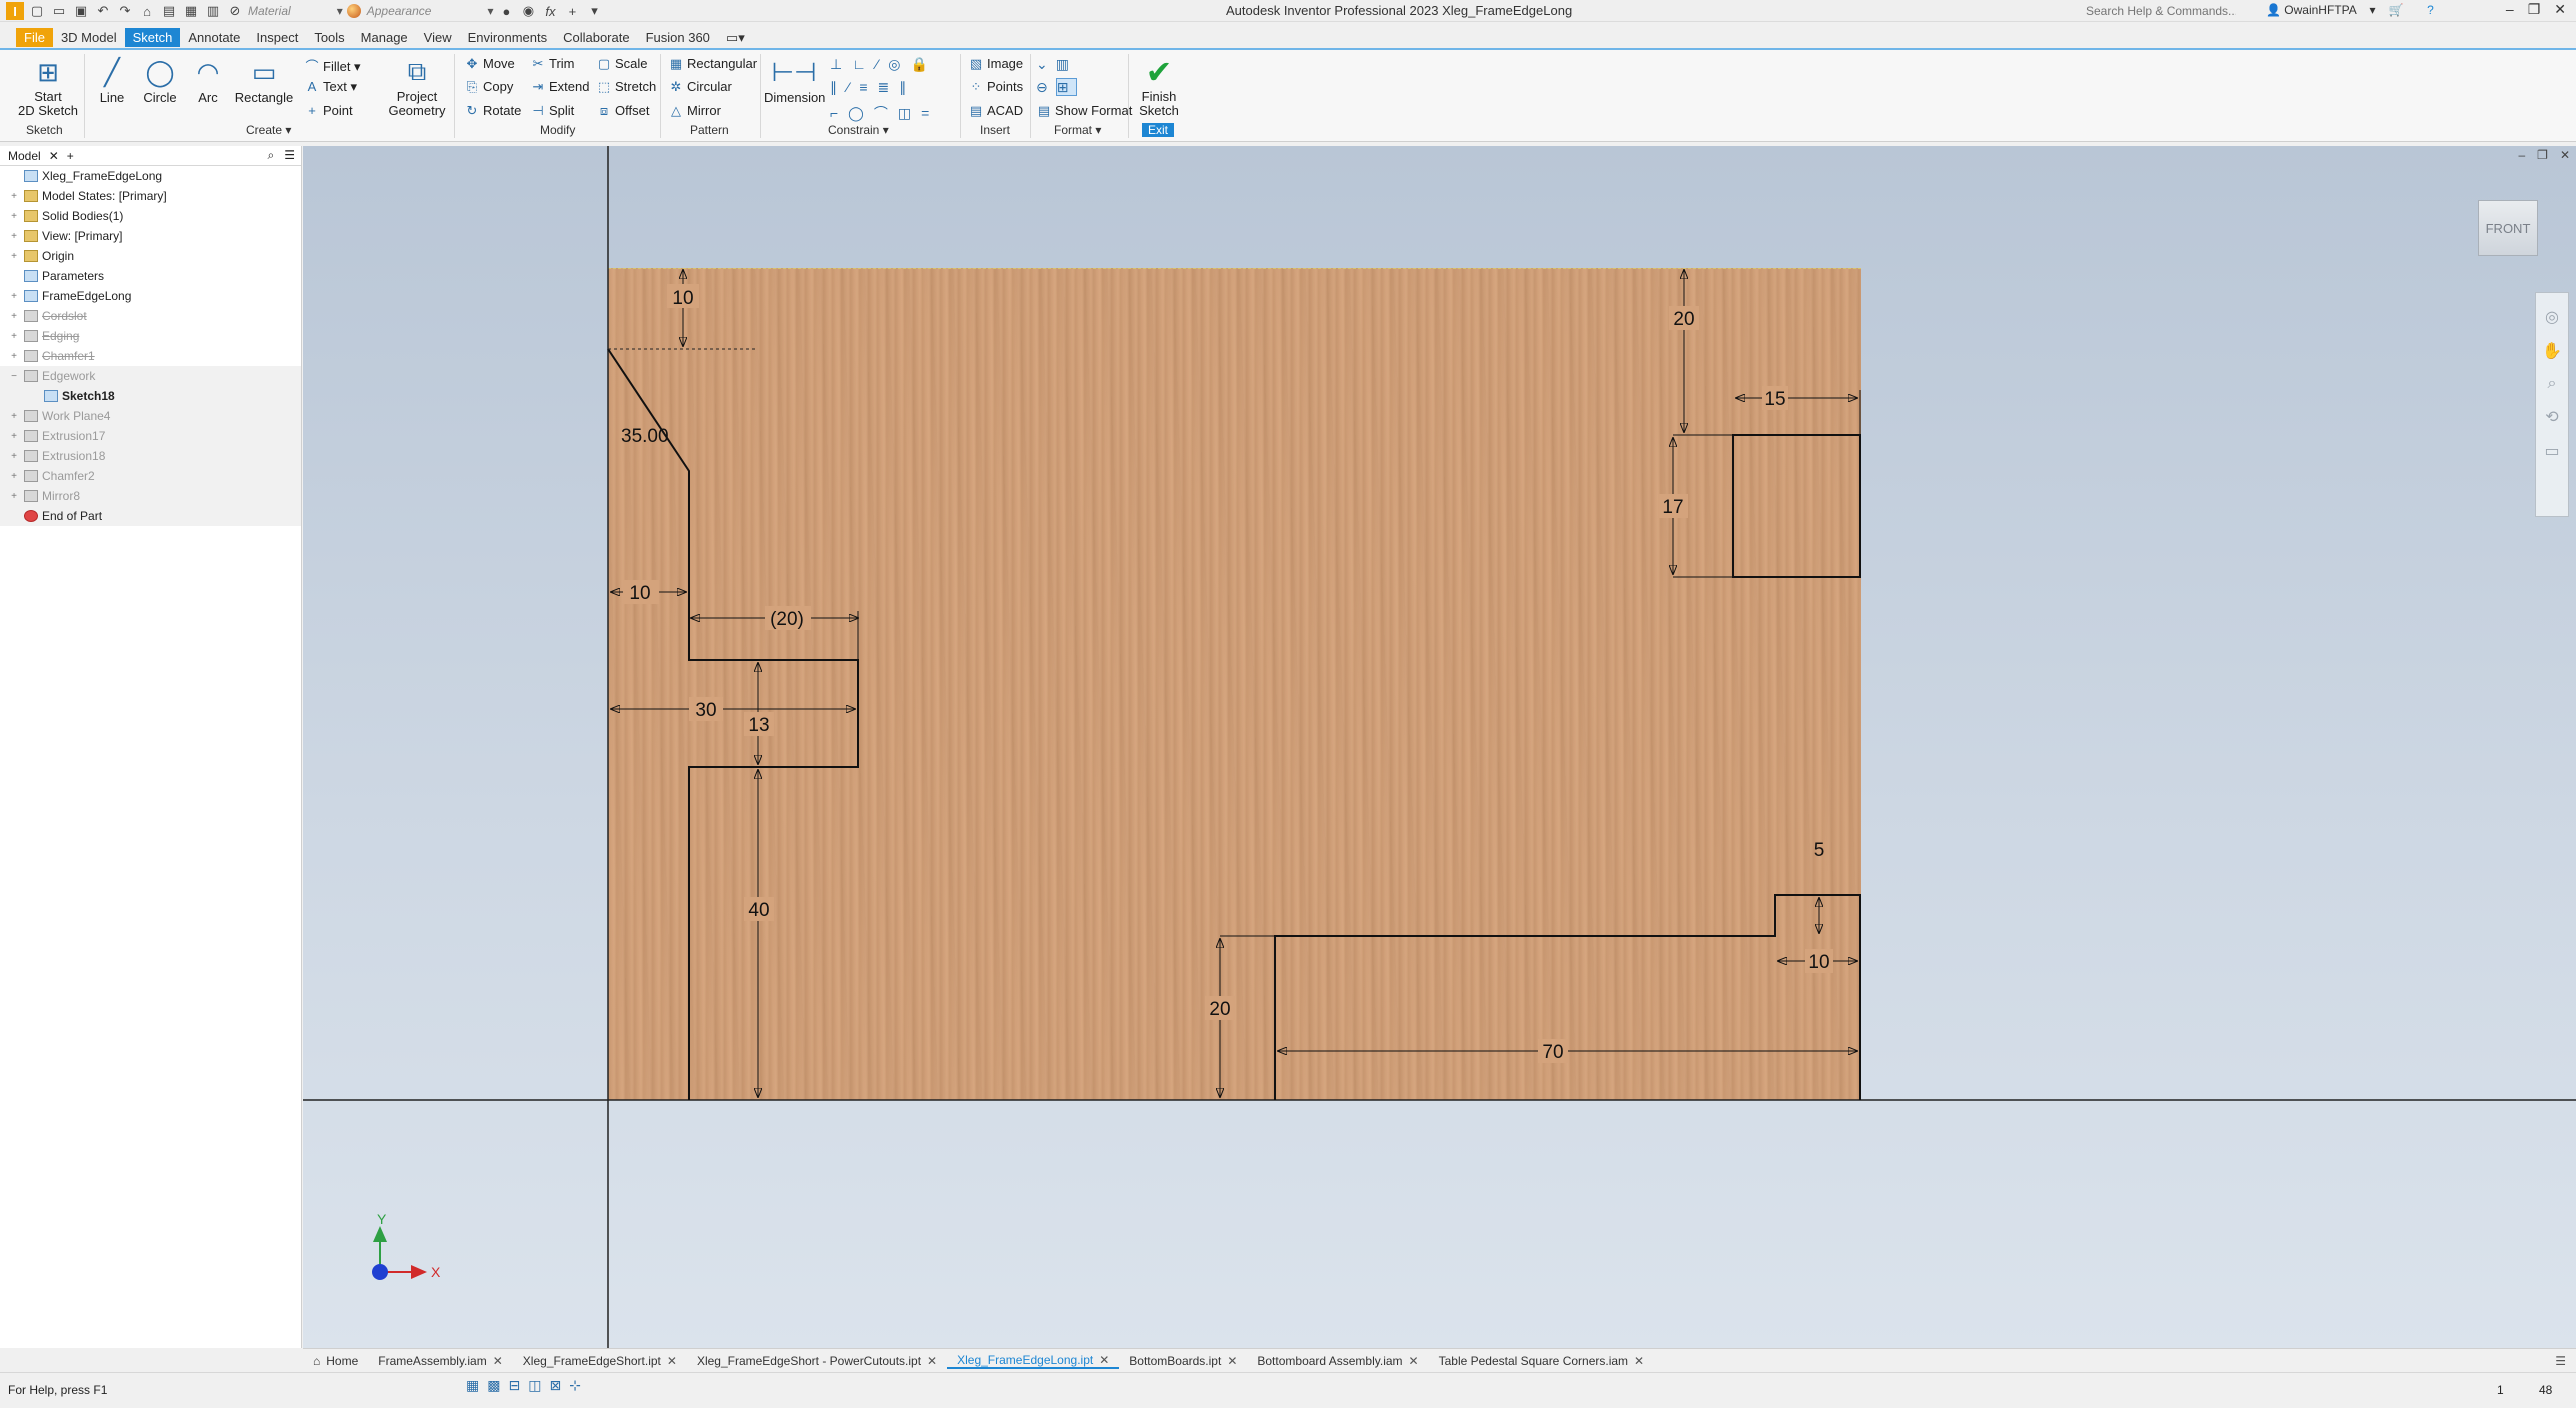 Image resolution: width=2576 pixels, height=1408 pixels. I want to click on undo-icon: ↶, so click(103, 11).